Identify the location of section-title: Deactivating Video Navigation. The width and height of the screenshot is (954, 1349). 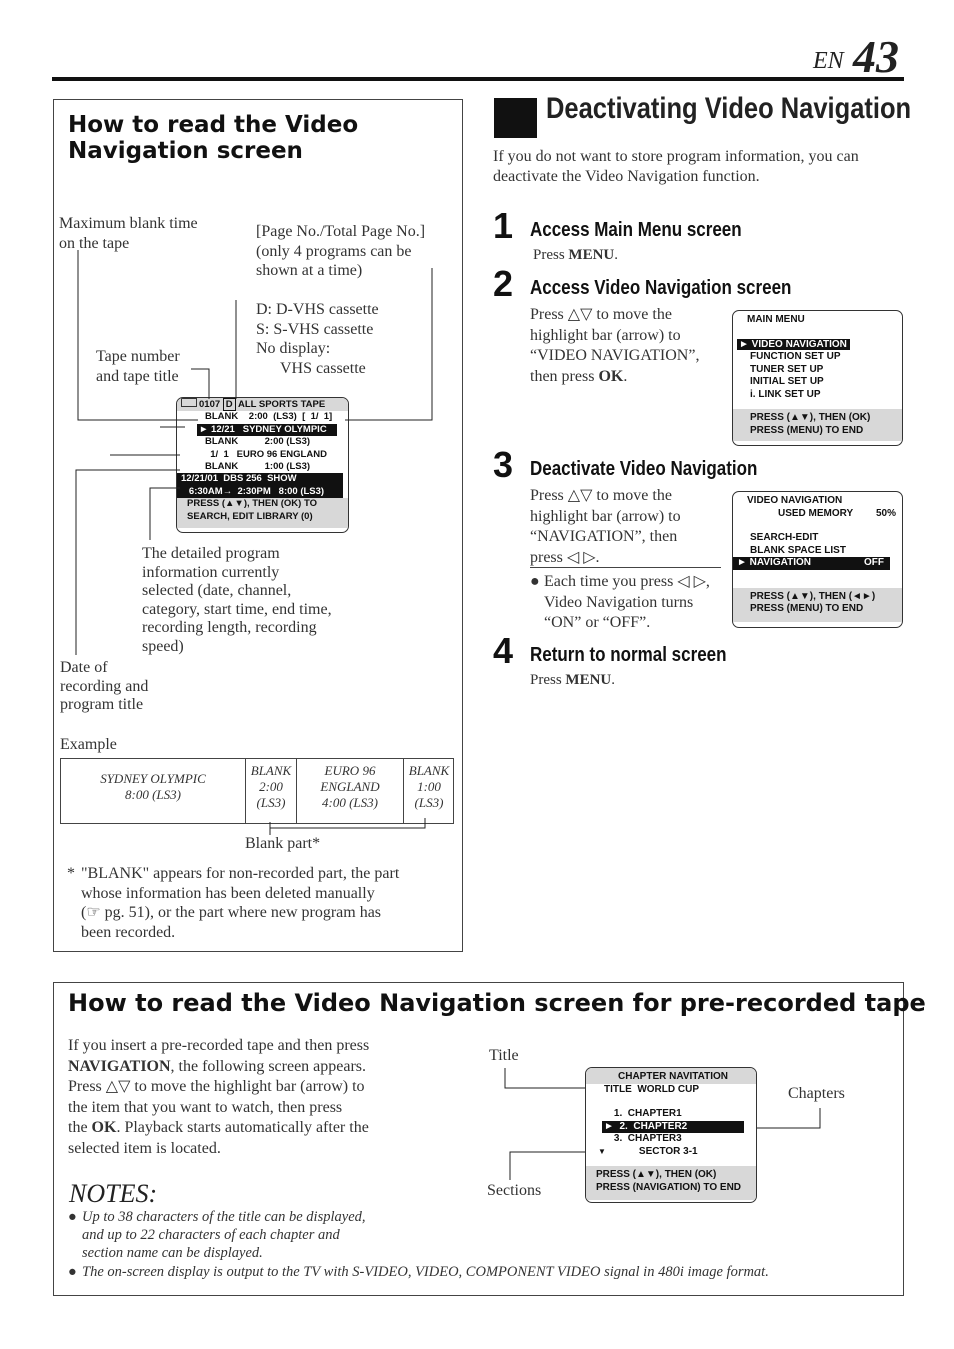
(729, 108).